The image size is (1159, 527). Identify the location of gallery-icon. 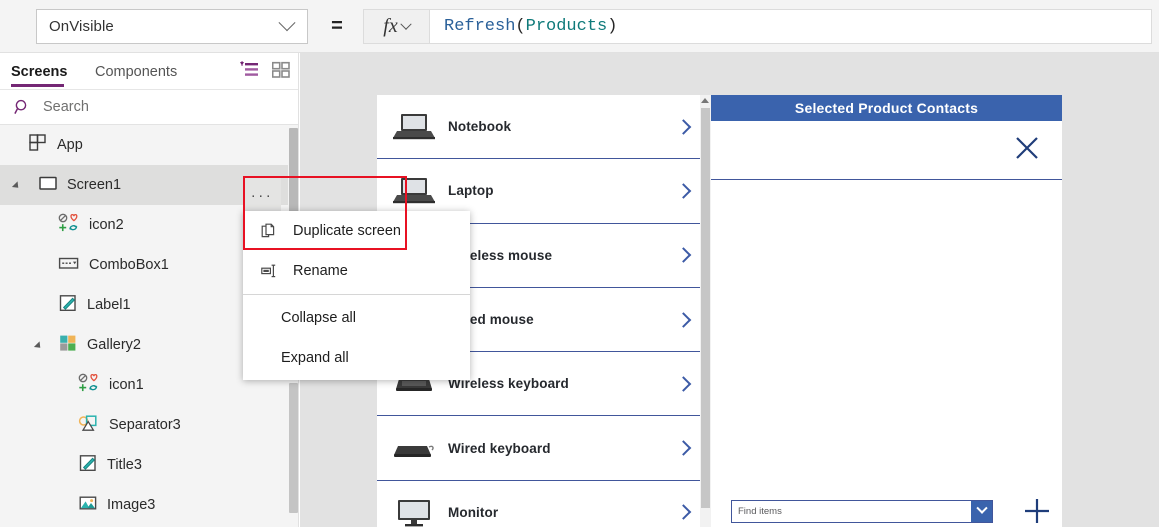
(68, 345).